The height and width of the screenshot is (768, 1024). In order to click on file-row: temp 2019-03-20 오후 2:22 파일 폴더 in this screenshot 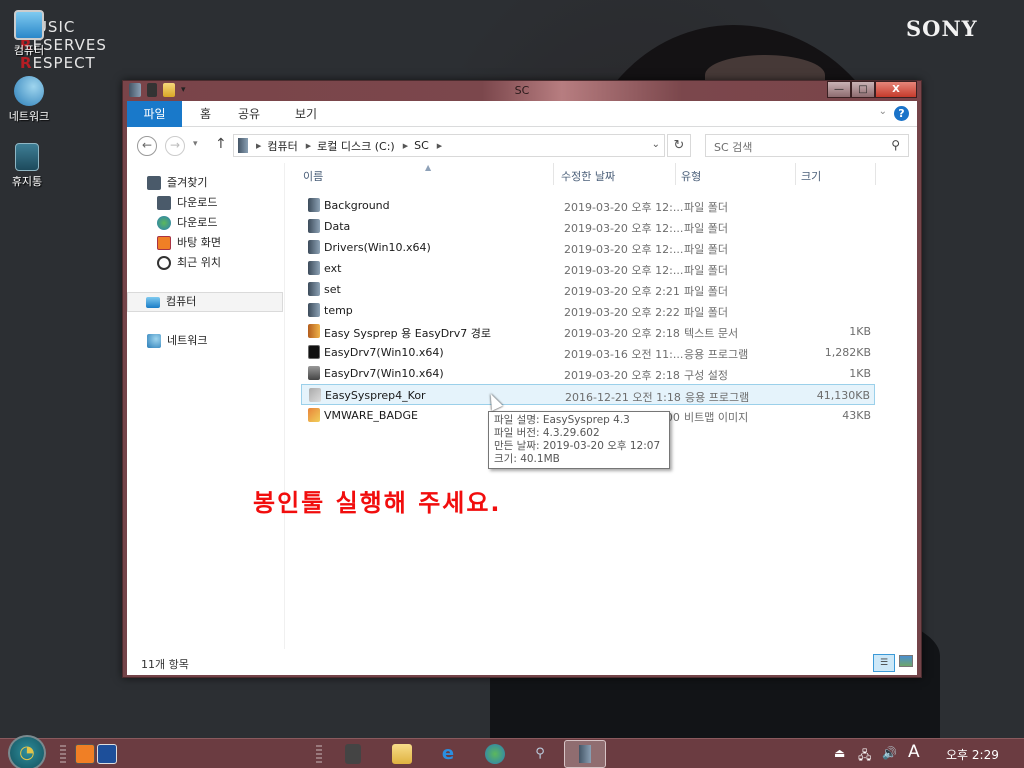, I will do `click(588, 310)`.